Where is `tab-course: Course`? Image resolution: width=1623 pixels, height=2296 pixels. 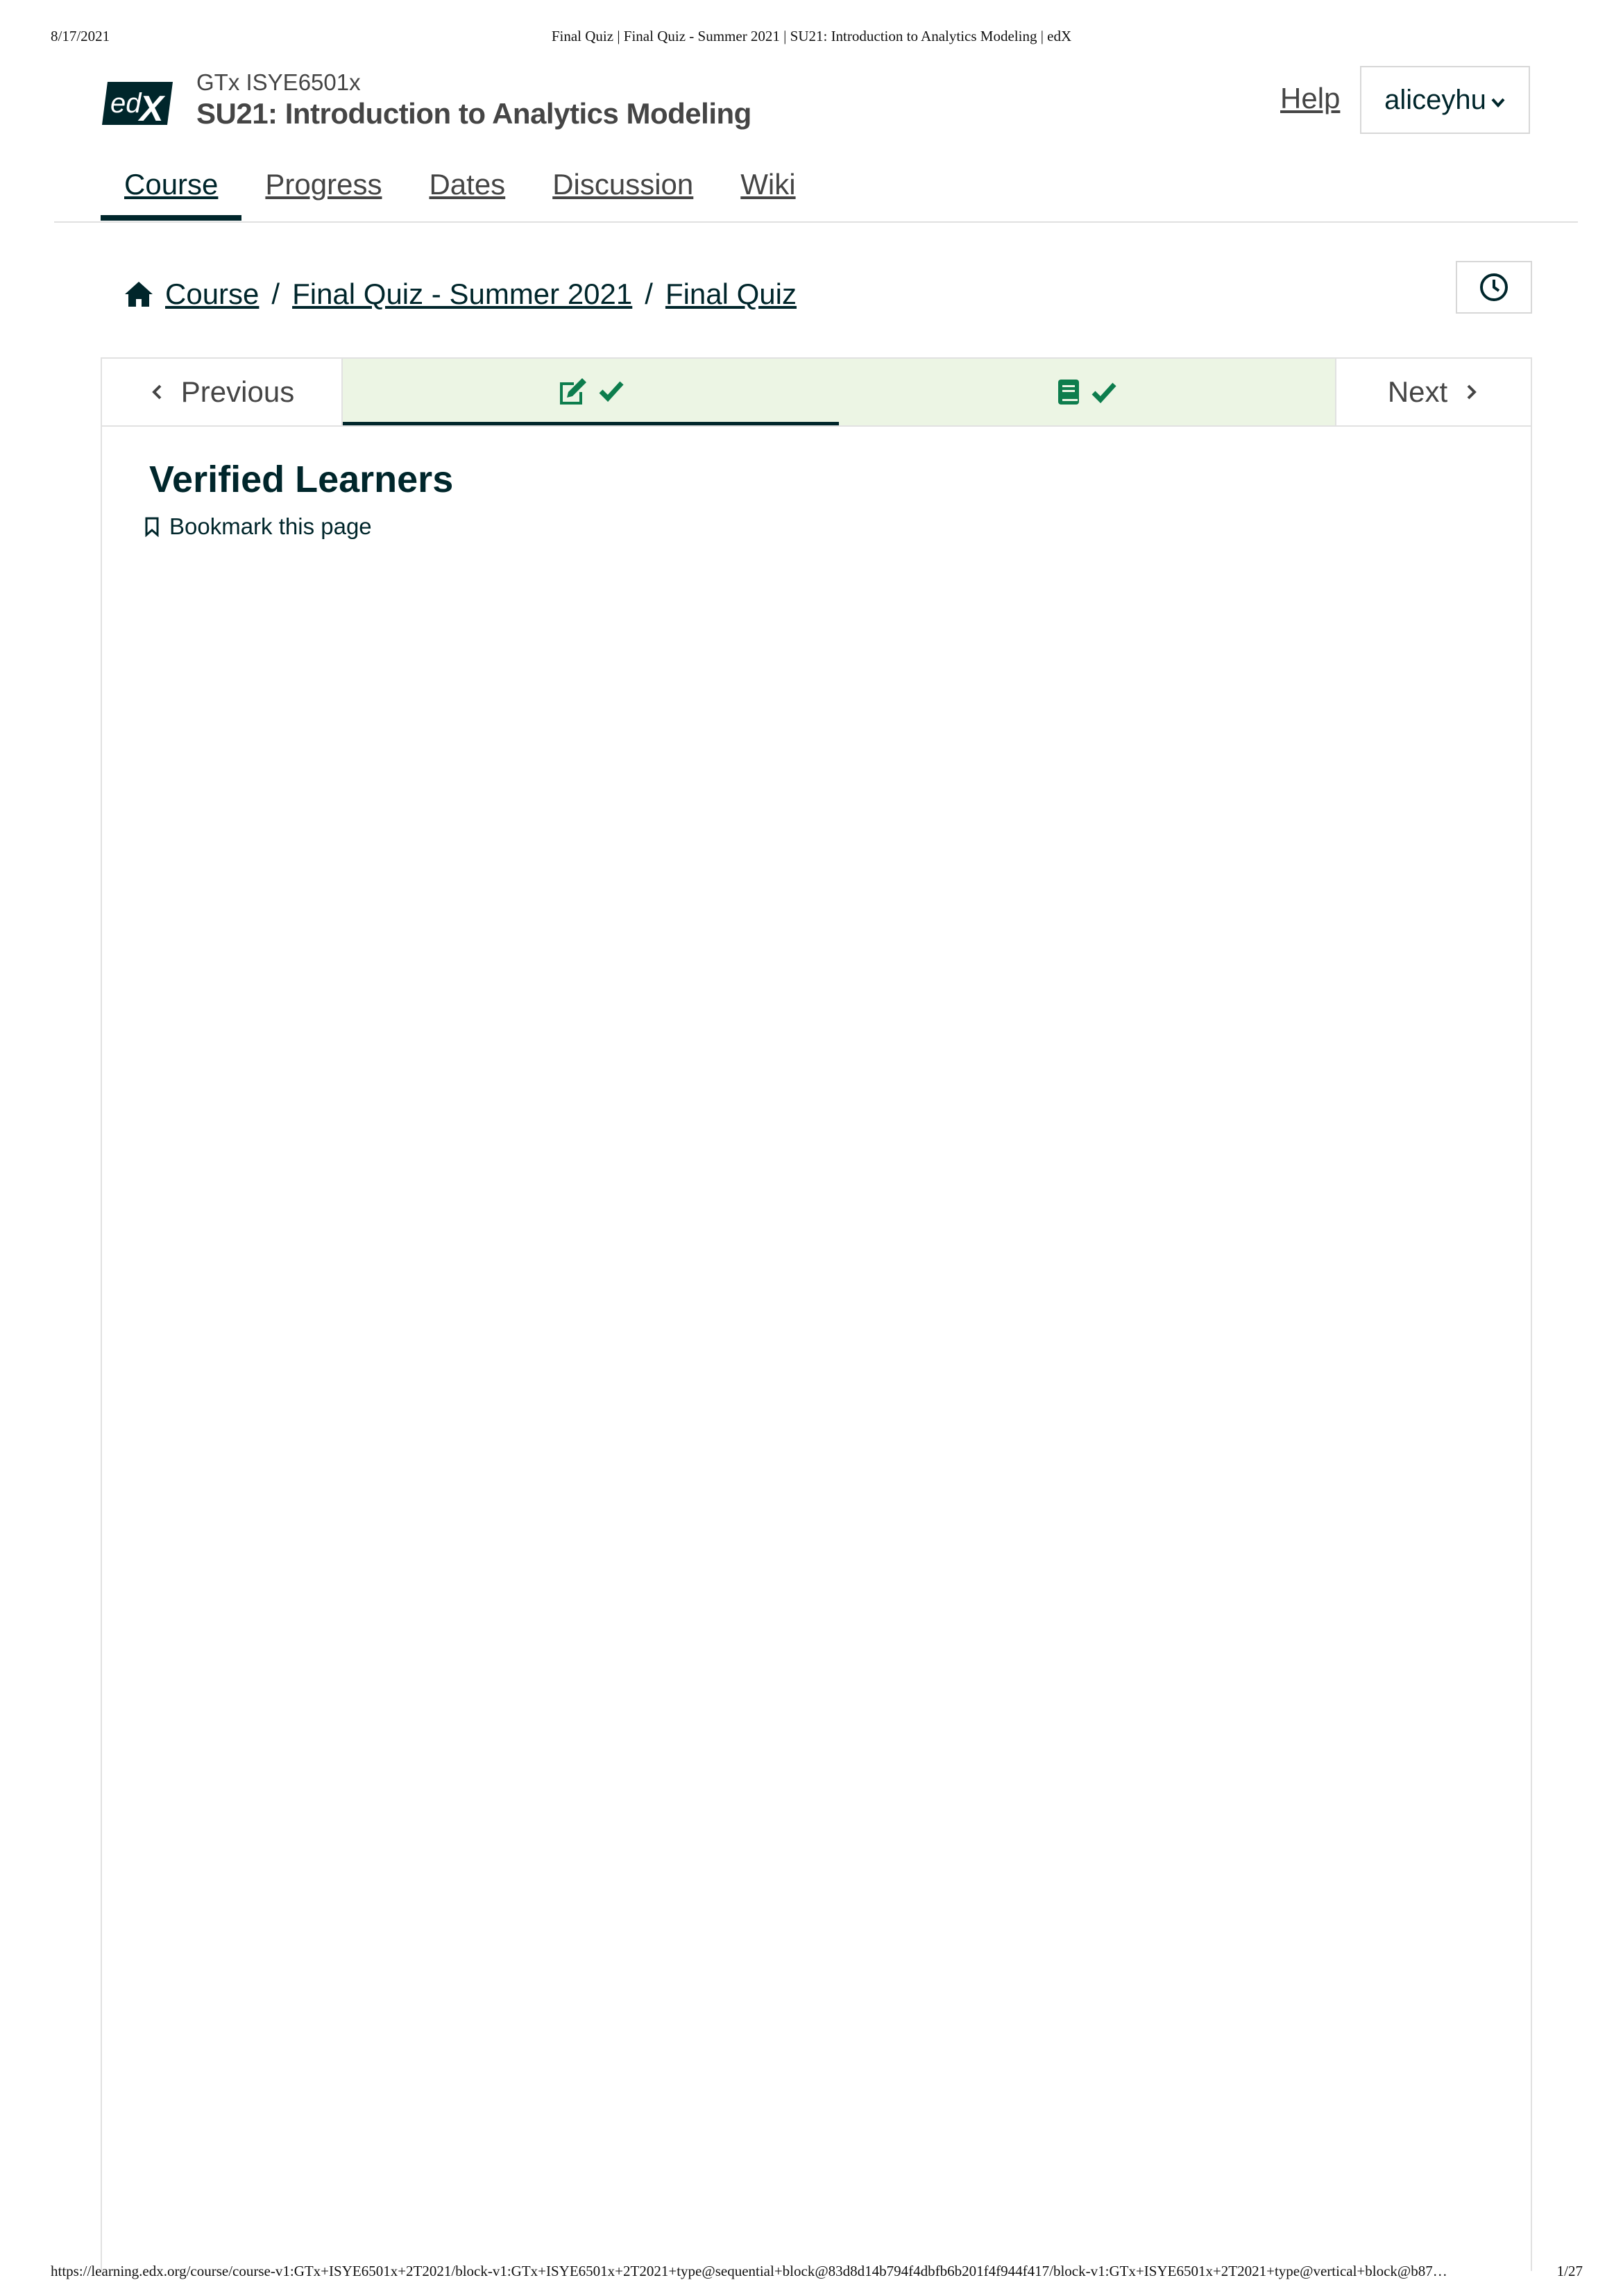
tab-course: Course is located at coordinates (171, 191).